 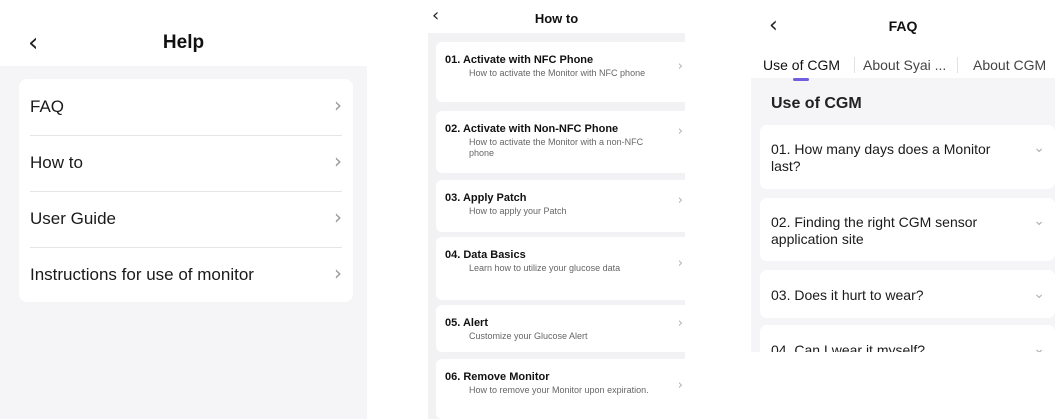 I want to click on help-item-instructions: Instructions for use of monitor ›, so click(x=186, y=275).